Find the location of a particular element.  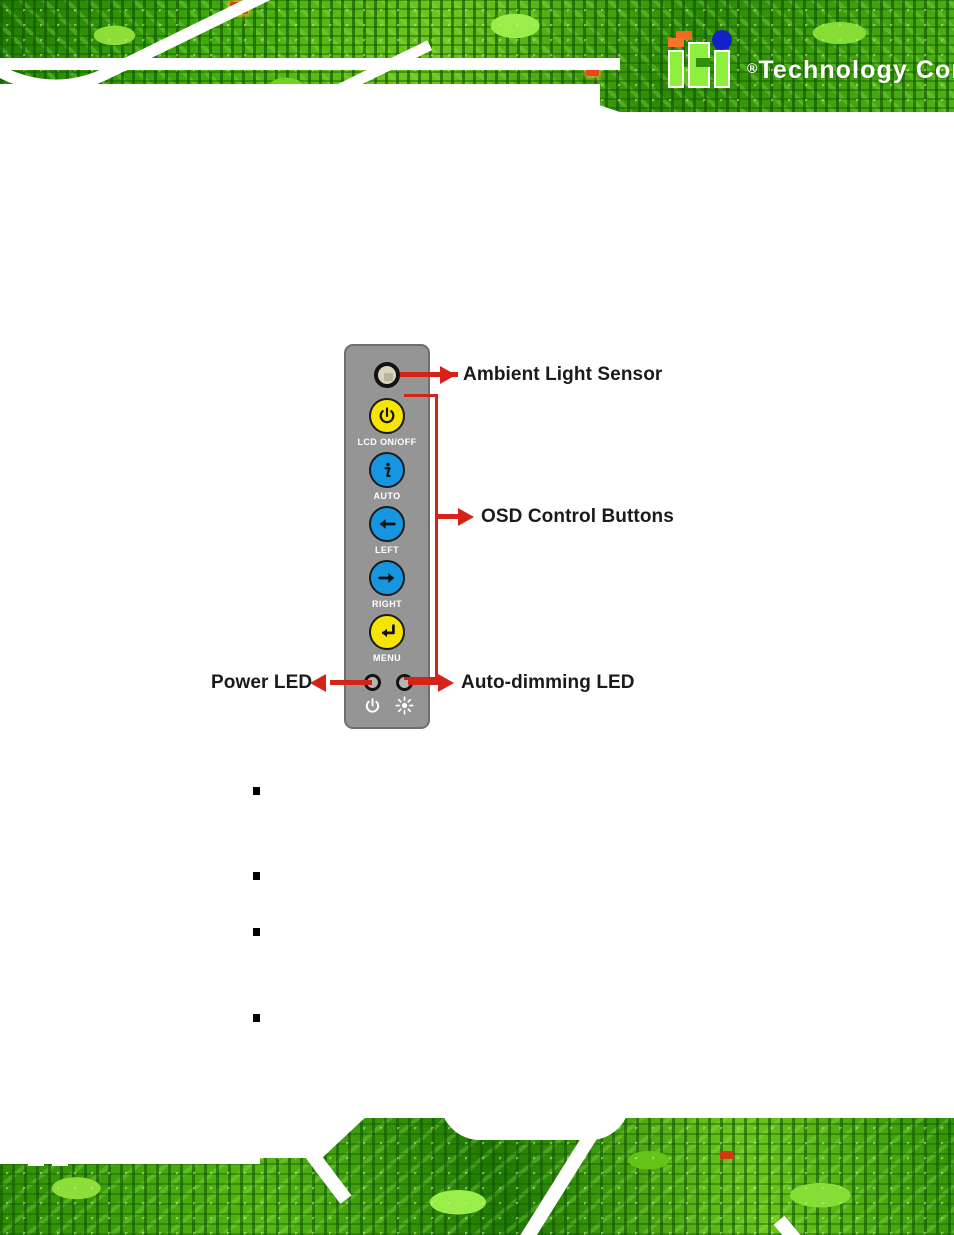

footer-white-top-left is located at coordinates (135, 1138).